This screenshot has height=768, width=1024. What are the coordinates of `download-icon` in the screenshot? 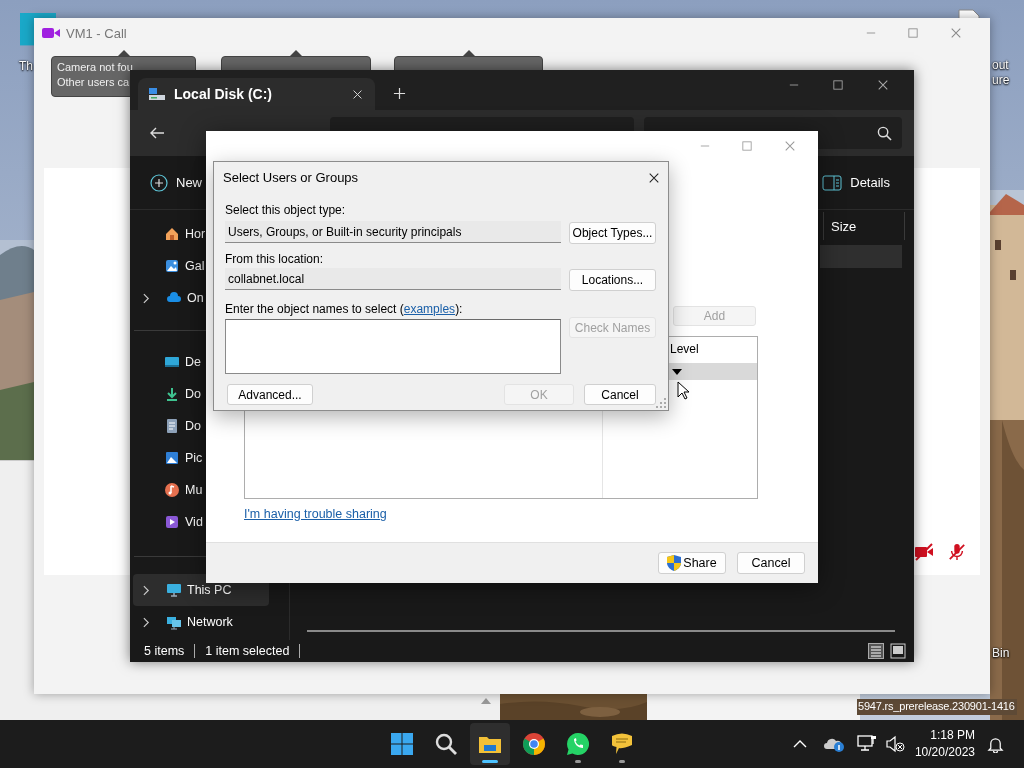 It's located at (172, 394).